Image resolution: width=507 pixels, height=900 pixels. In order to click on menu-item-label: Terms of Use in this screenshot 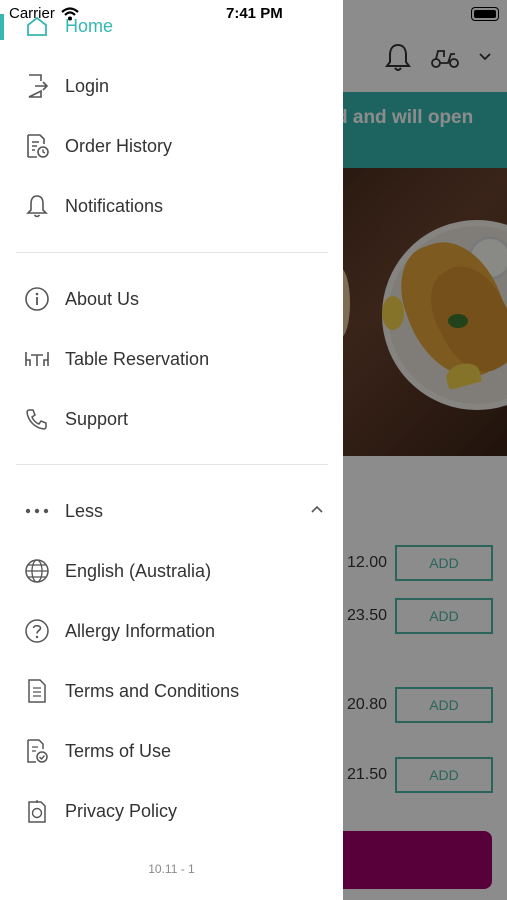, I will do `click(118, 750)`.